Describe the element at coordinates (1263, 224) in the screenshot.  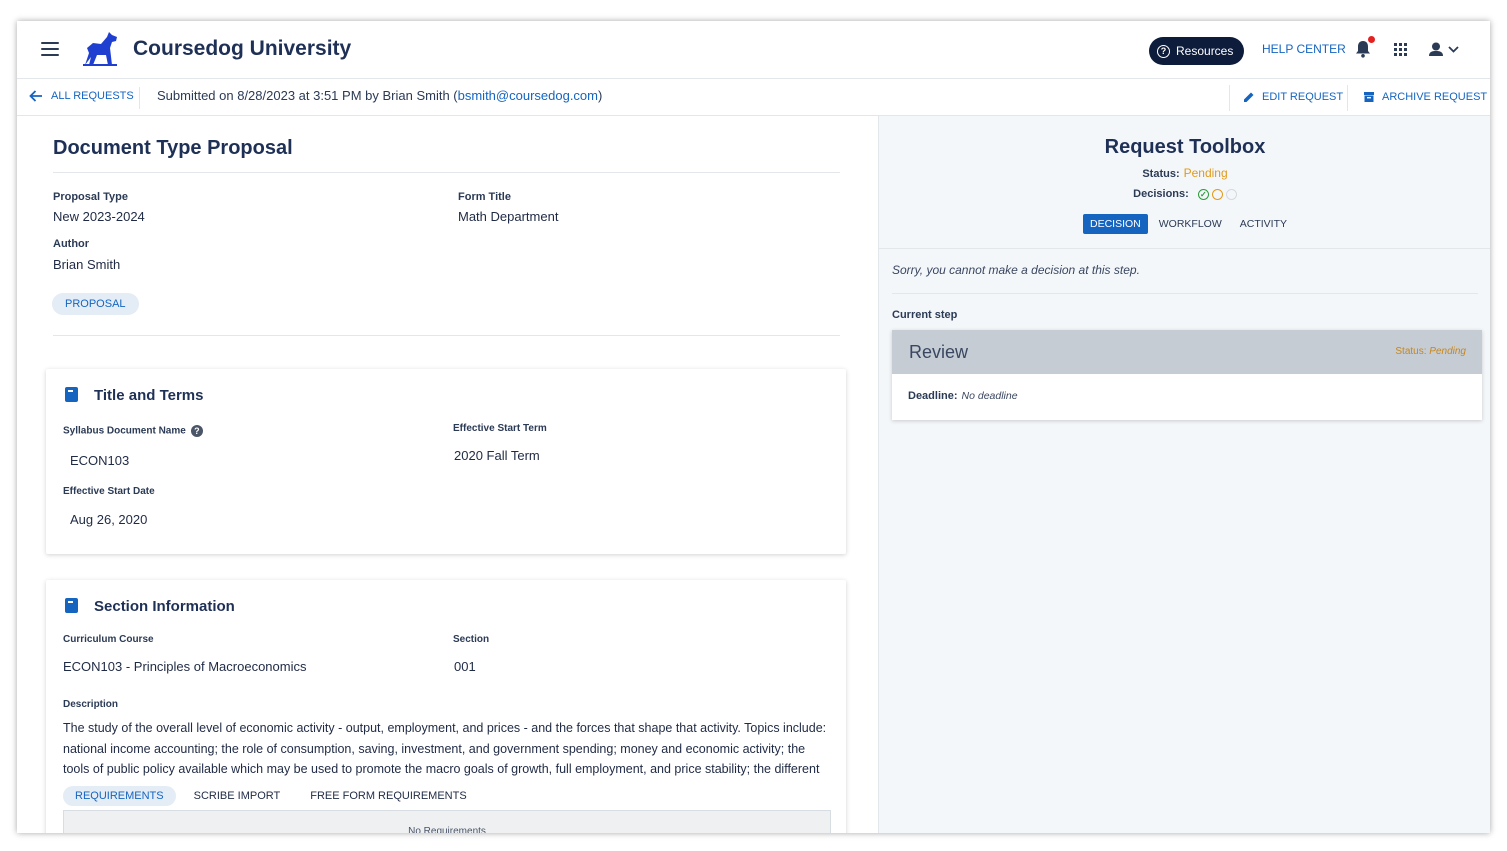
I see `tab-activity: ACTIVITY` at that location.